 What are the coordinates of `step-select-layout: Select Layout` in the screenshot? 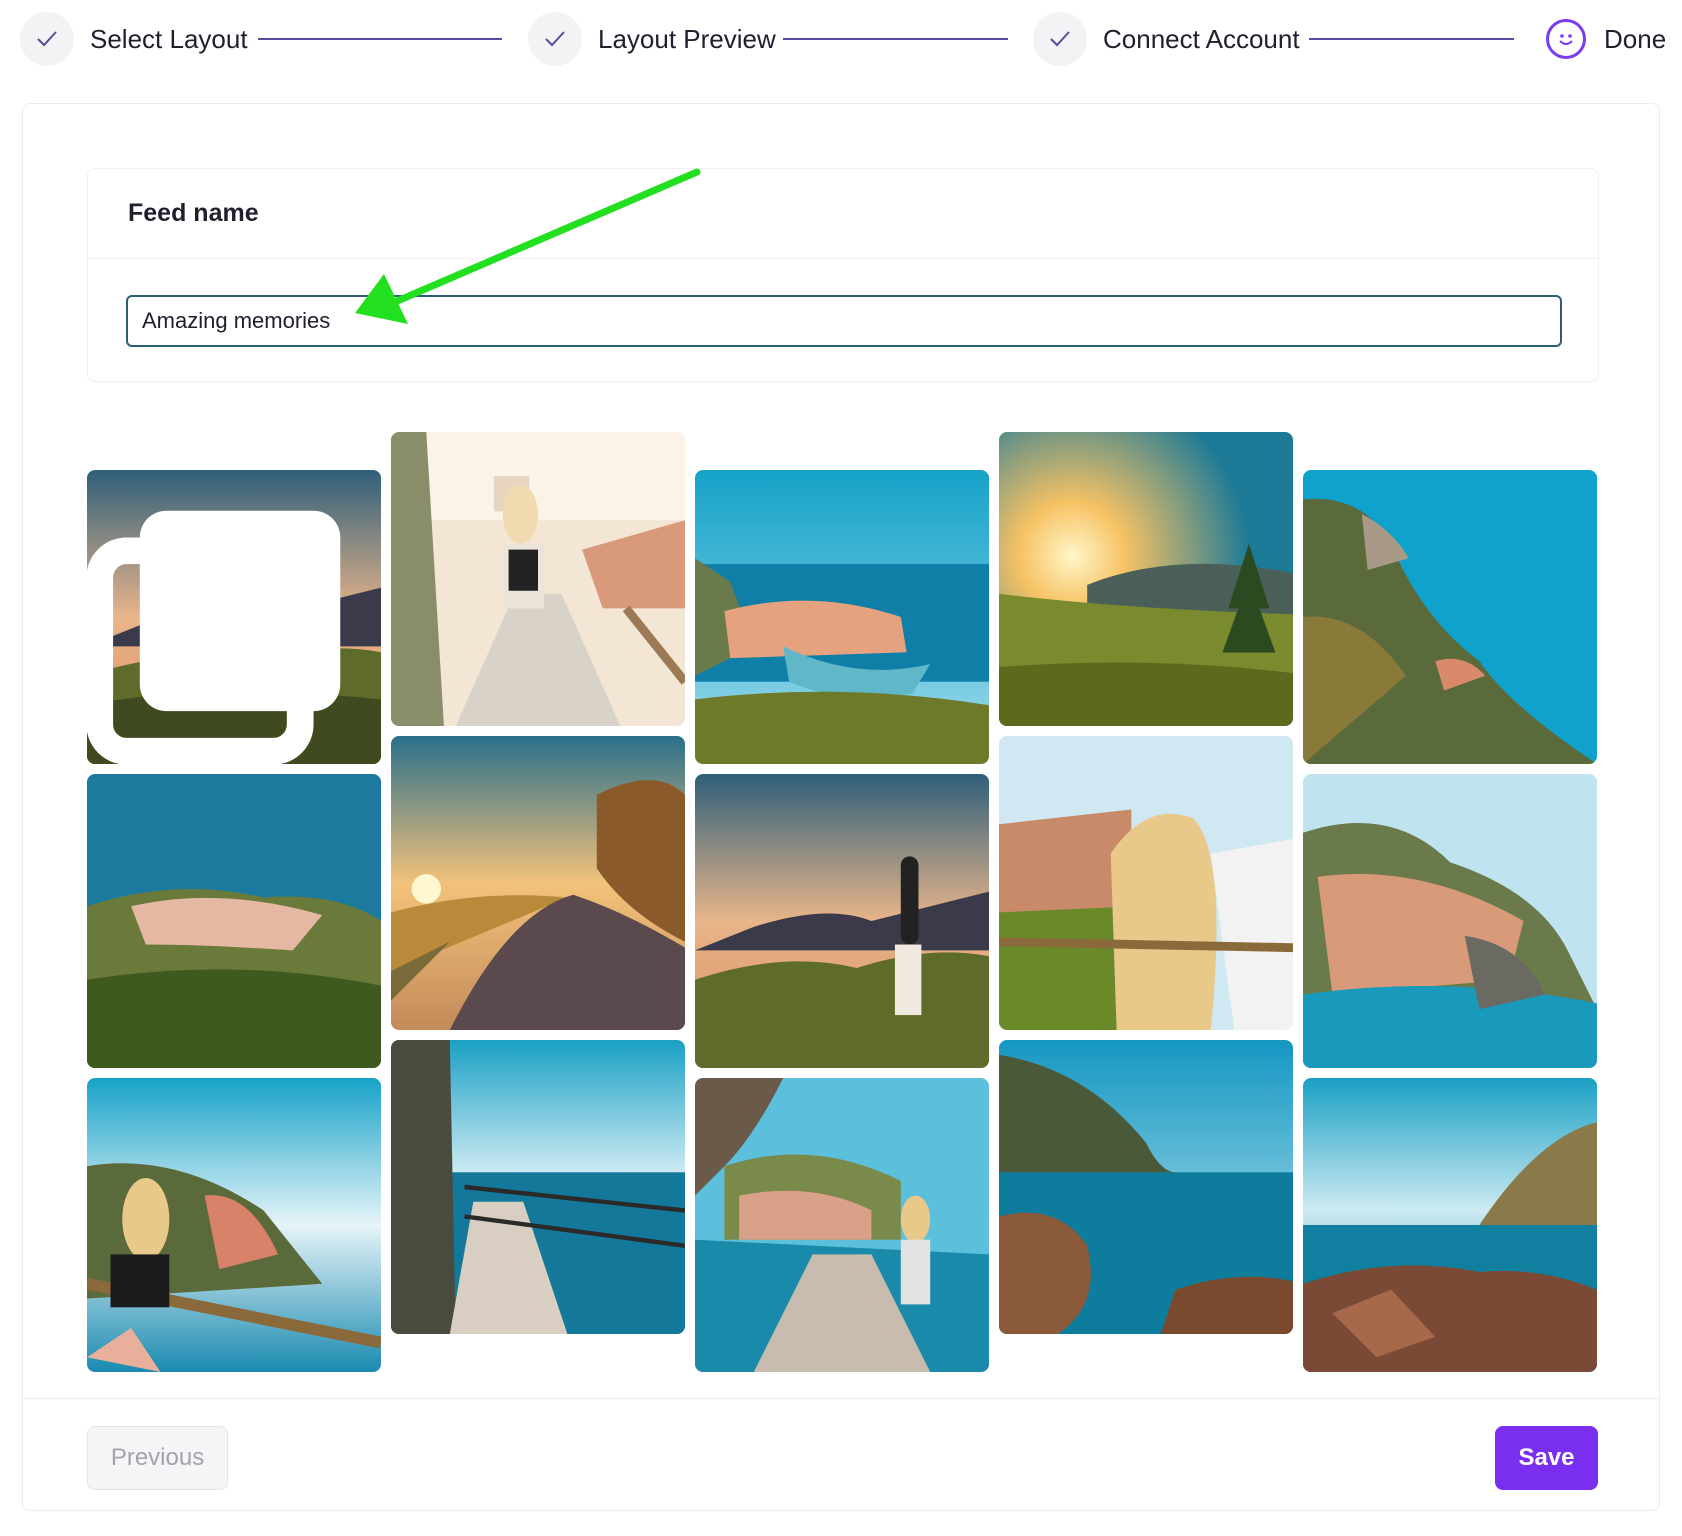 It's located at (134, 39).